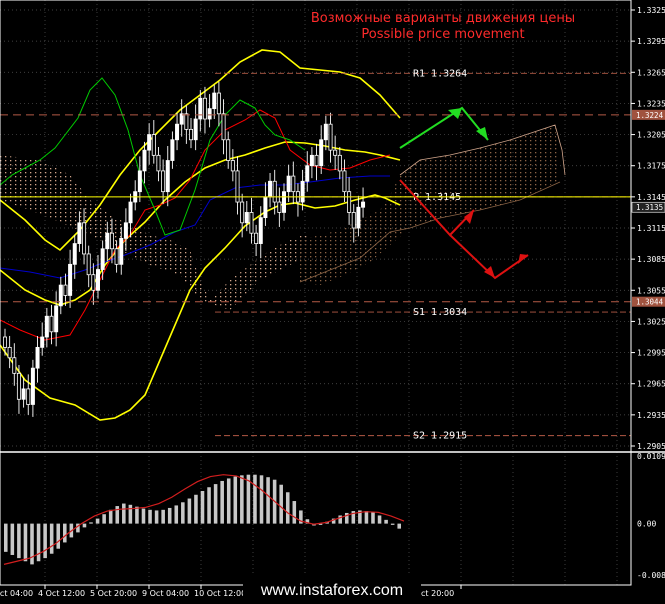 The width and height of the screenshot is (665, 604). I want to click on watermark-text: www.instaforex.com, so click(331, 590).